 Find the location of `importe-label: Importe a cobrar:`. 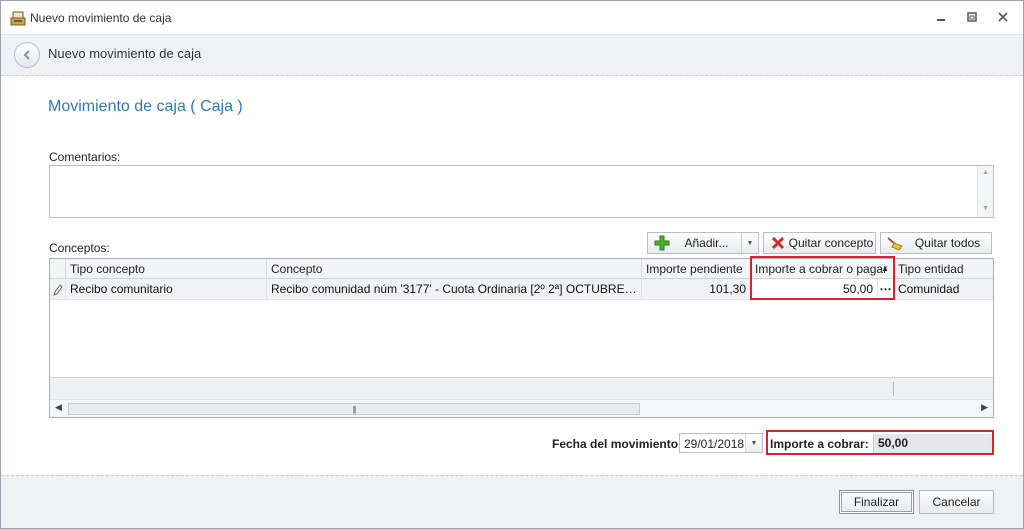

importe-label: Importe a cobrar: is located at coordinates (819, 444).